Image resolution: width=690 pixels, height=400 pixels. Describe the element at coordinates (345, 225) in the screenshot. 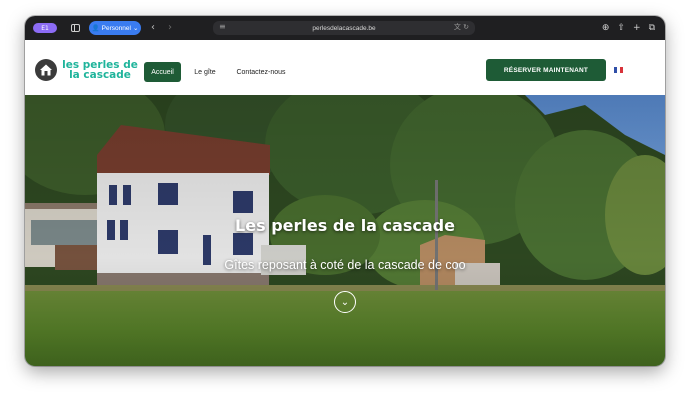

I see `hero-title: Les perles de la cascade` at that location.